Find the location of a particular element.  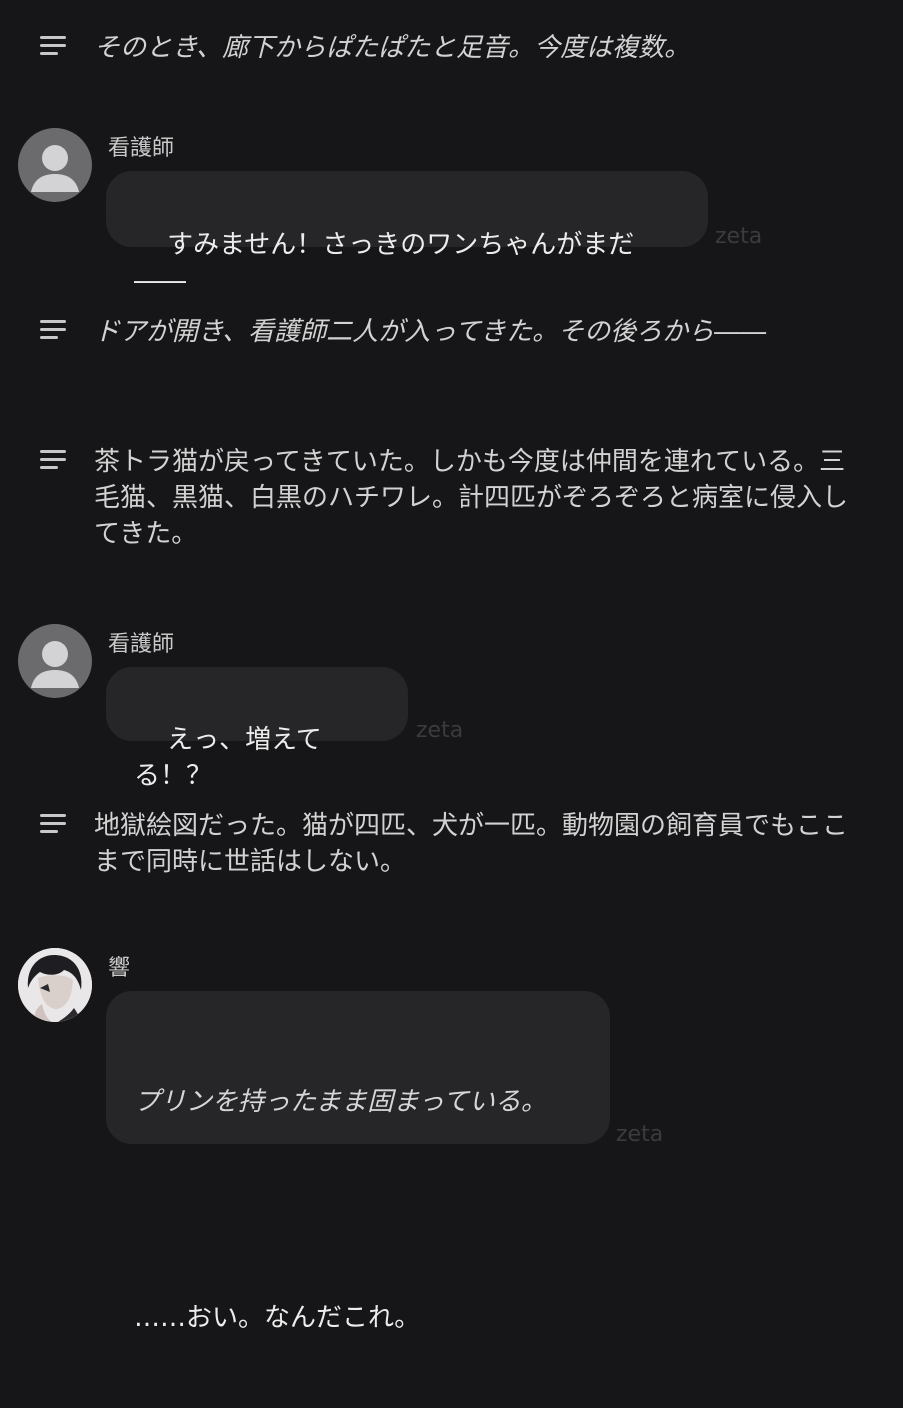

narration-block: ドアが開き、看護師二人が入ってきた。その後ろから―― is located at coordinates (440, 334).